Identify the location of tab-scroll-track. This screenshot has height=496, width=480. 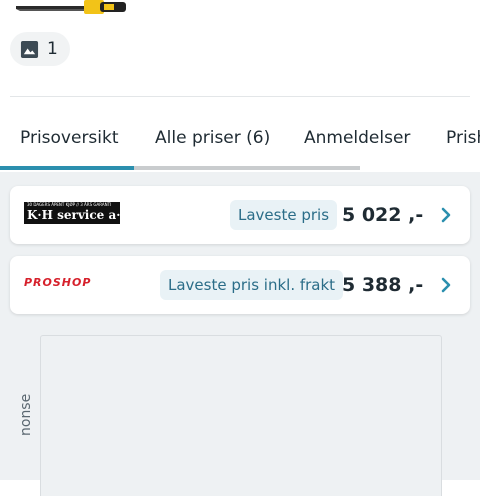
(247, 168).